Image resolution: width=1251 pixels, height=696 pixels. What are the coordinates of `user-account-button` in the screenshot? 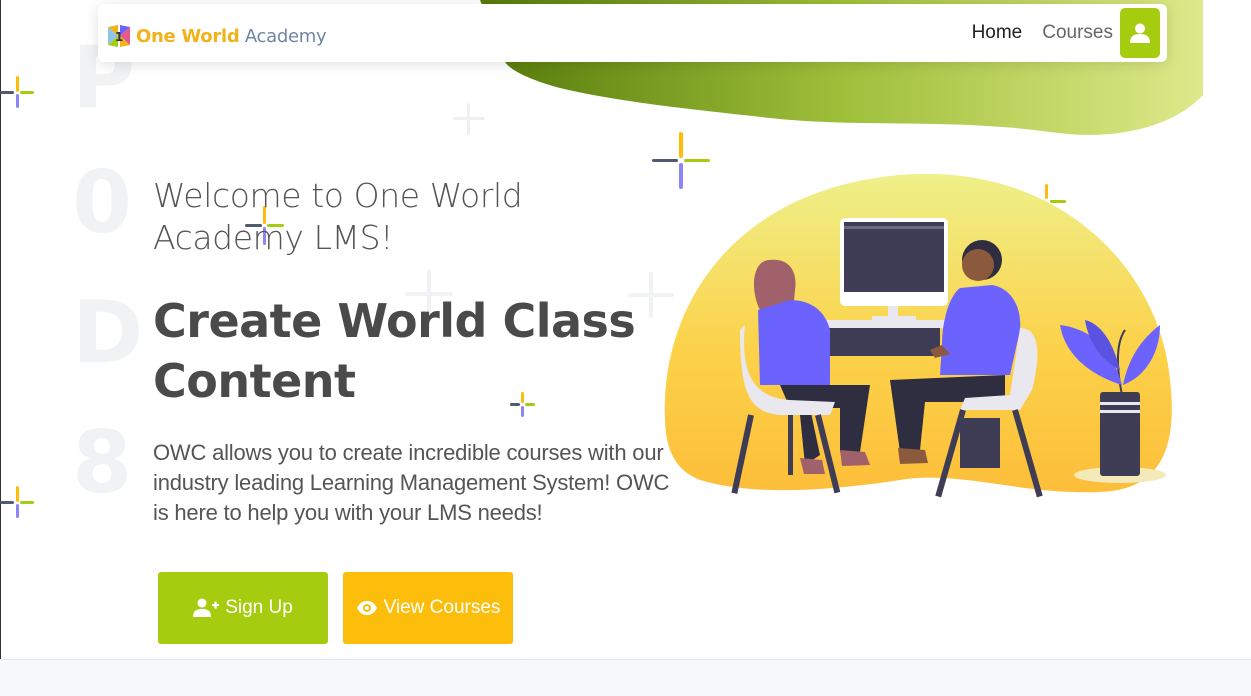 It's located at (1140, 33).